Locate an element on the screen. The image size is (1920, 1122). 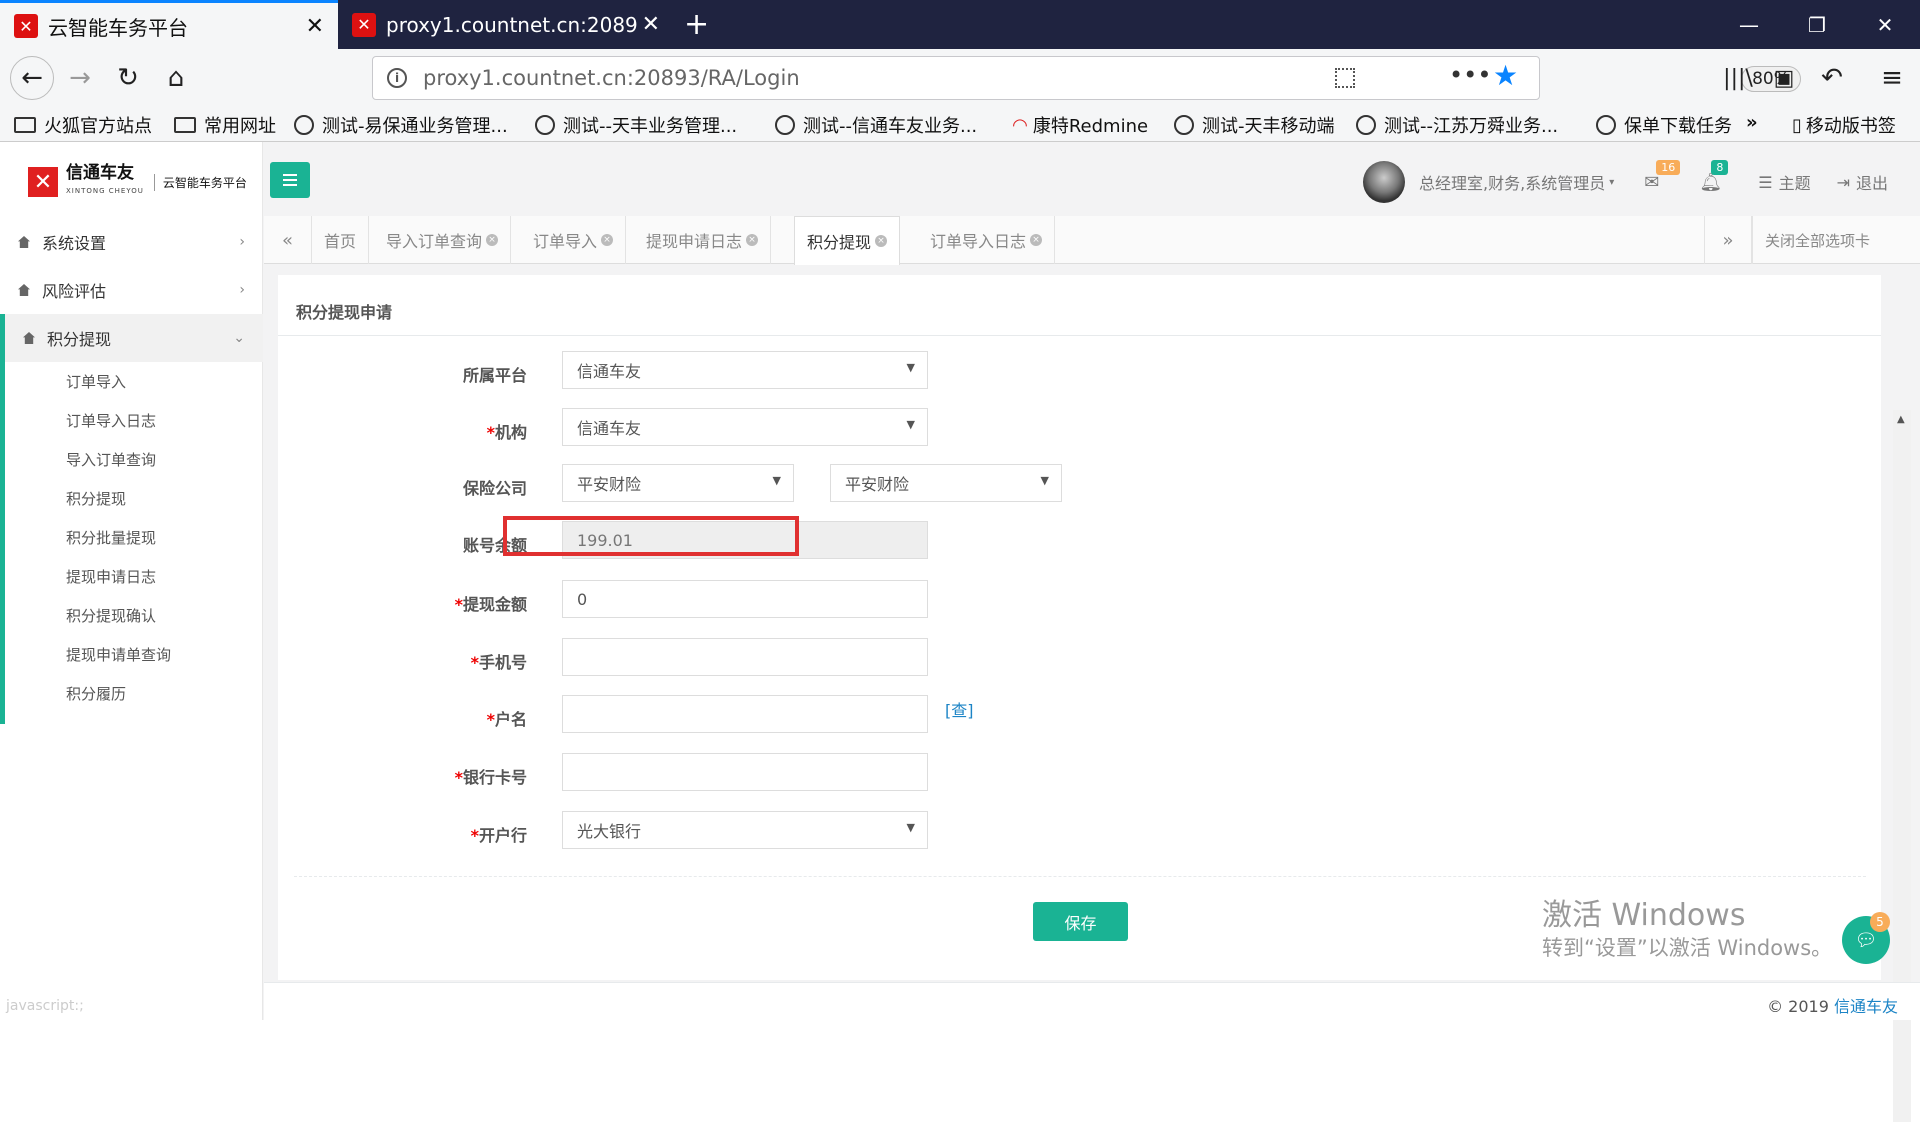
bell-icon: 🔔︎ 8 is located at coordinates (1714, 176).